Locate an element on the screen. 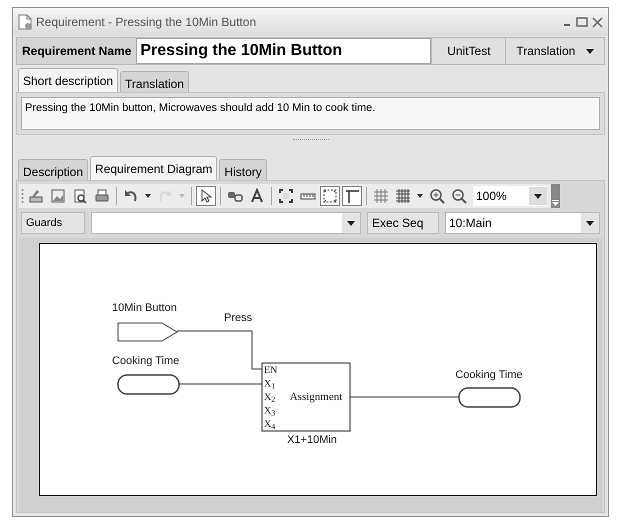 This screenshot has height=525, width=621. block-title: Assignment is located at coordinates (316, 397).